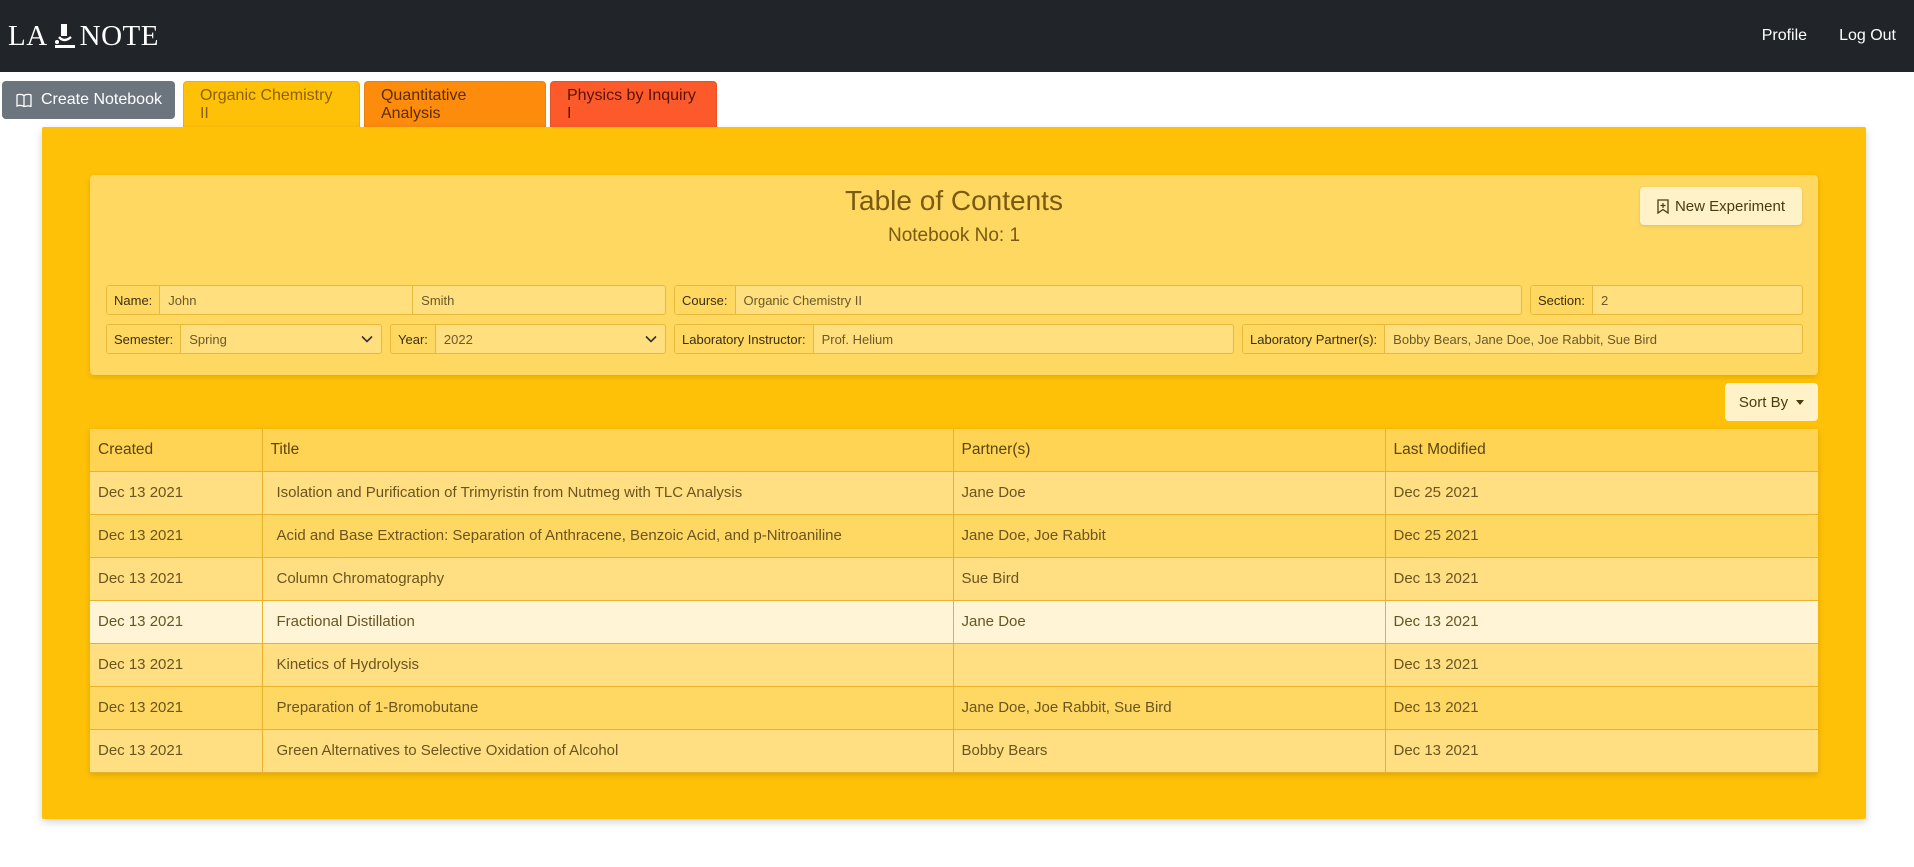 The width and height of the screenshot is (1914, 867). Describe the element at coordinates (550, 339) in the screenshot. I see `year-select: 2022` at that location.